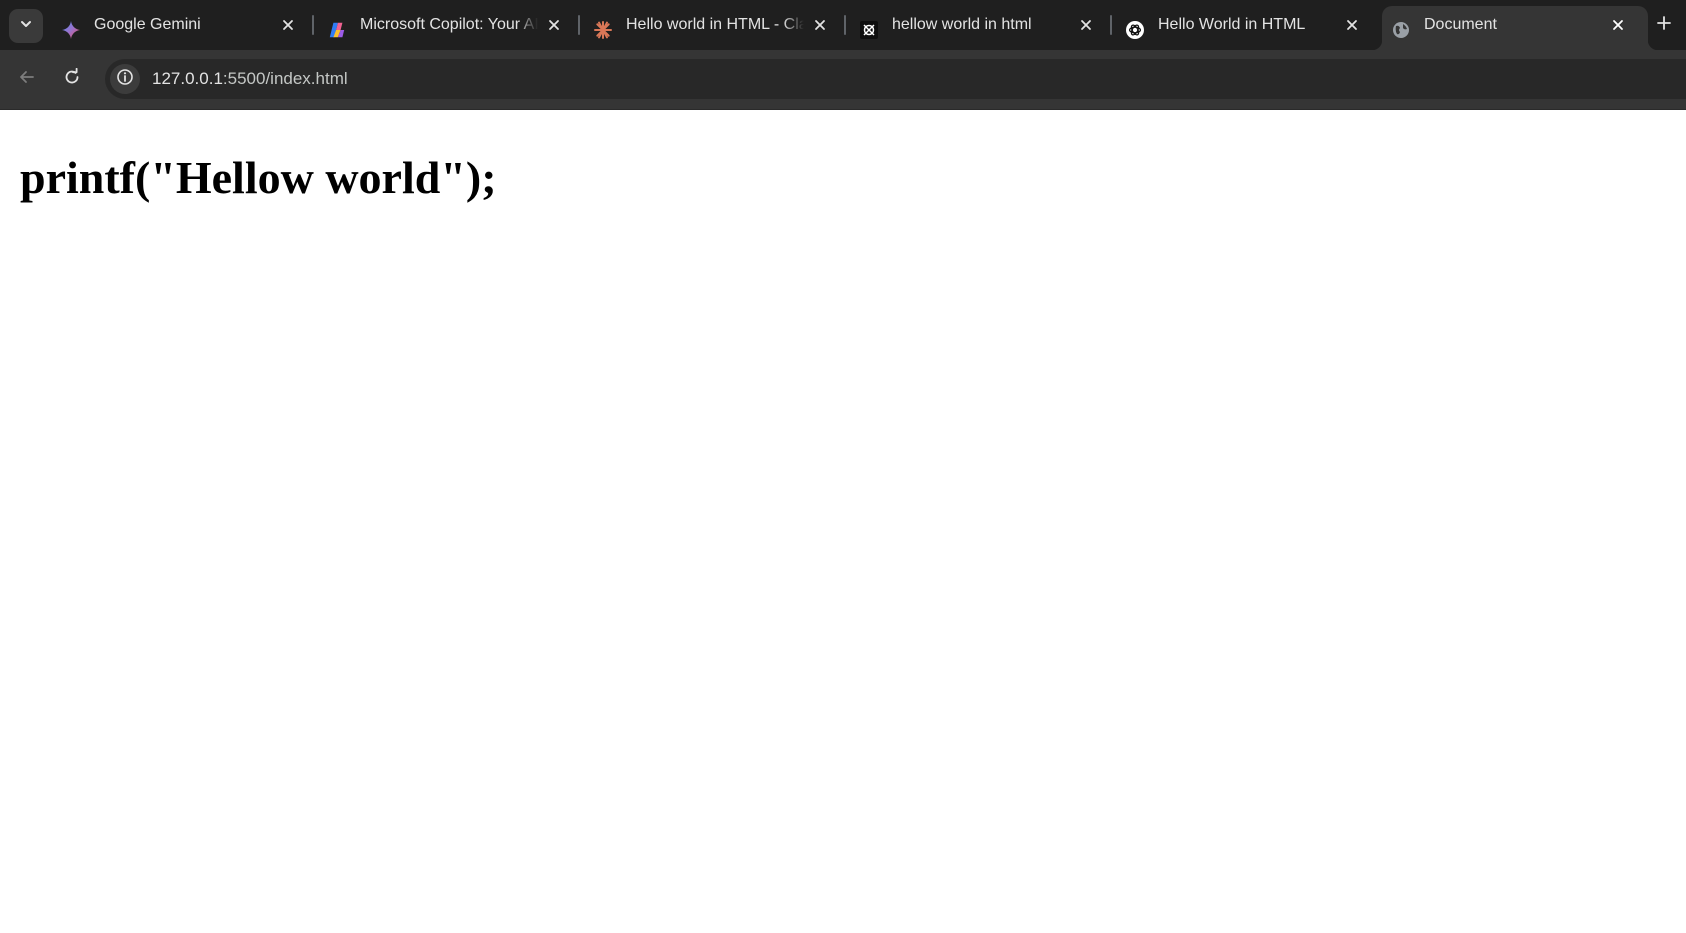  What do you see at coordinates (962, 24) in the screenshot?
I see `tab-title: hellow world in html` at bounding box center [962, 24].